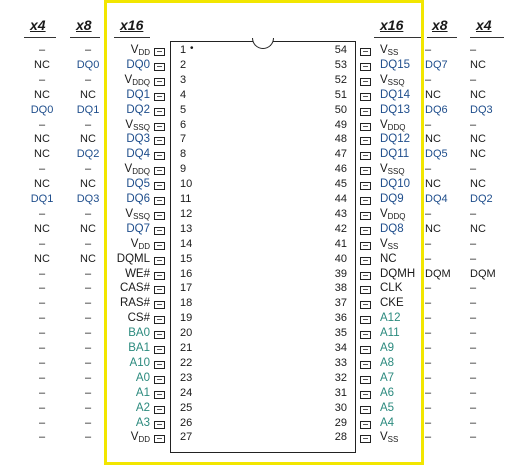 Image resolution: width=530 pixels, height=474 pixels. What do you see at coordinates (138, 64) in the screenshot?
I see `signal-text: DQ0` at bounding box center [138, 64].